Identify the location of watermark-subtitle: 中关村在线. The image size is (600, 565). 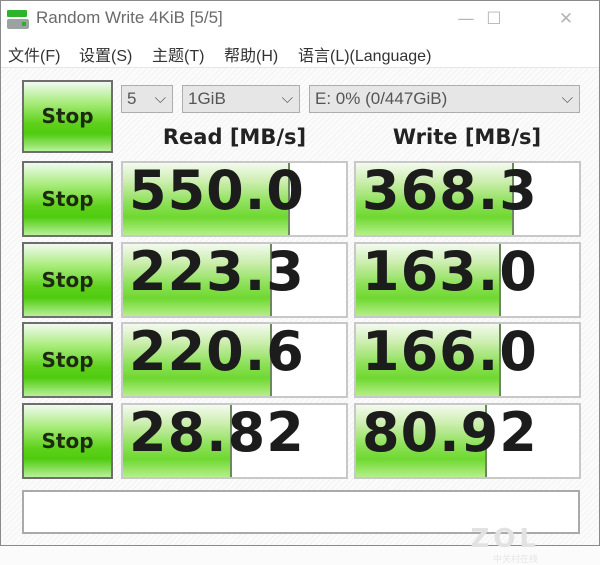
(515, 560).